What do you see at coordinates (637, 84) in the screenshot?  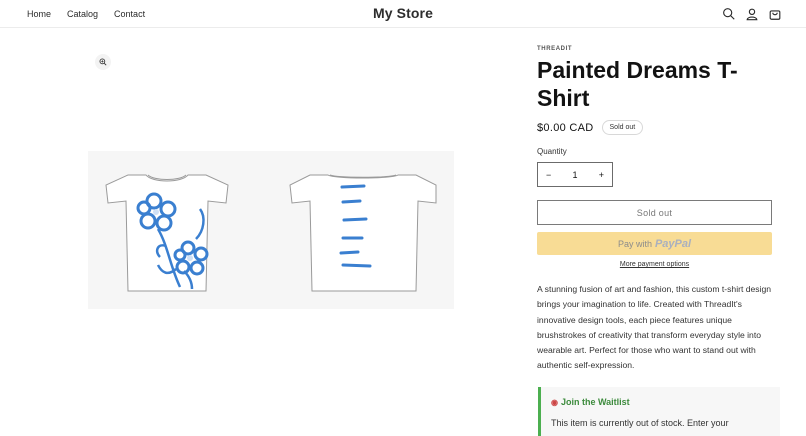 I see `product-title: Painted Dreams T-Shirt` at bounding box center [637, 84].